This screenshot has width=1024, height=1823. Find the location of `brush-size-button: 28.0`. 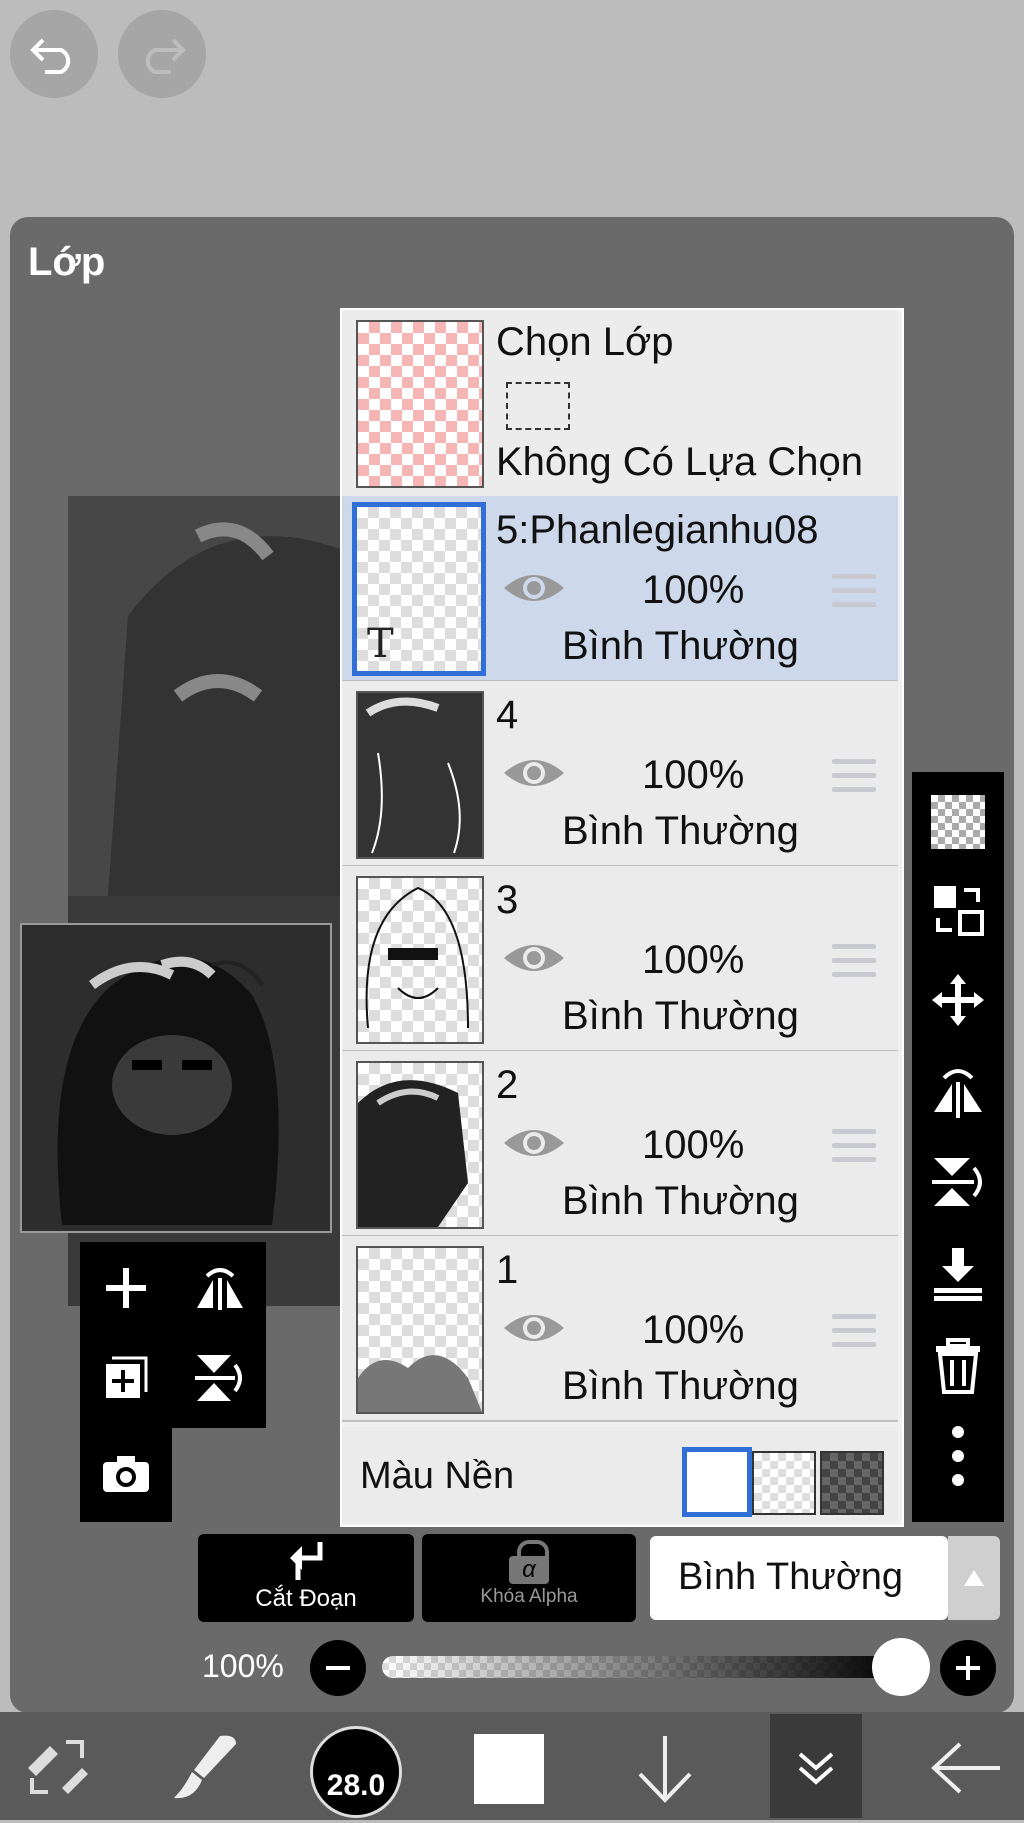

brush-size-button: 28.0 is located at coordinates (356, 1772).